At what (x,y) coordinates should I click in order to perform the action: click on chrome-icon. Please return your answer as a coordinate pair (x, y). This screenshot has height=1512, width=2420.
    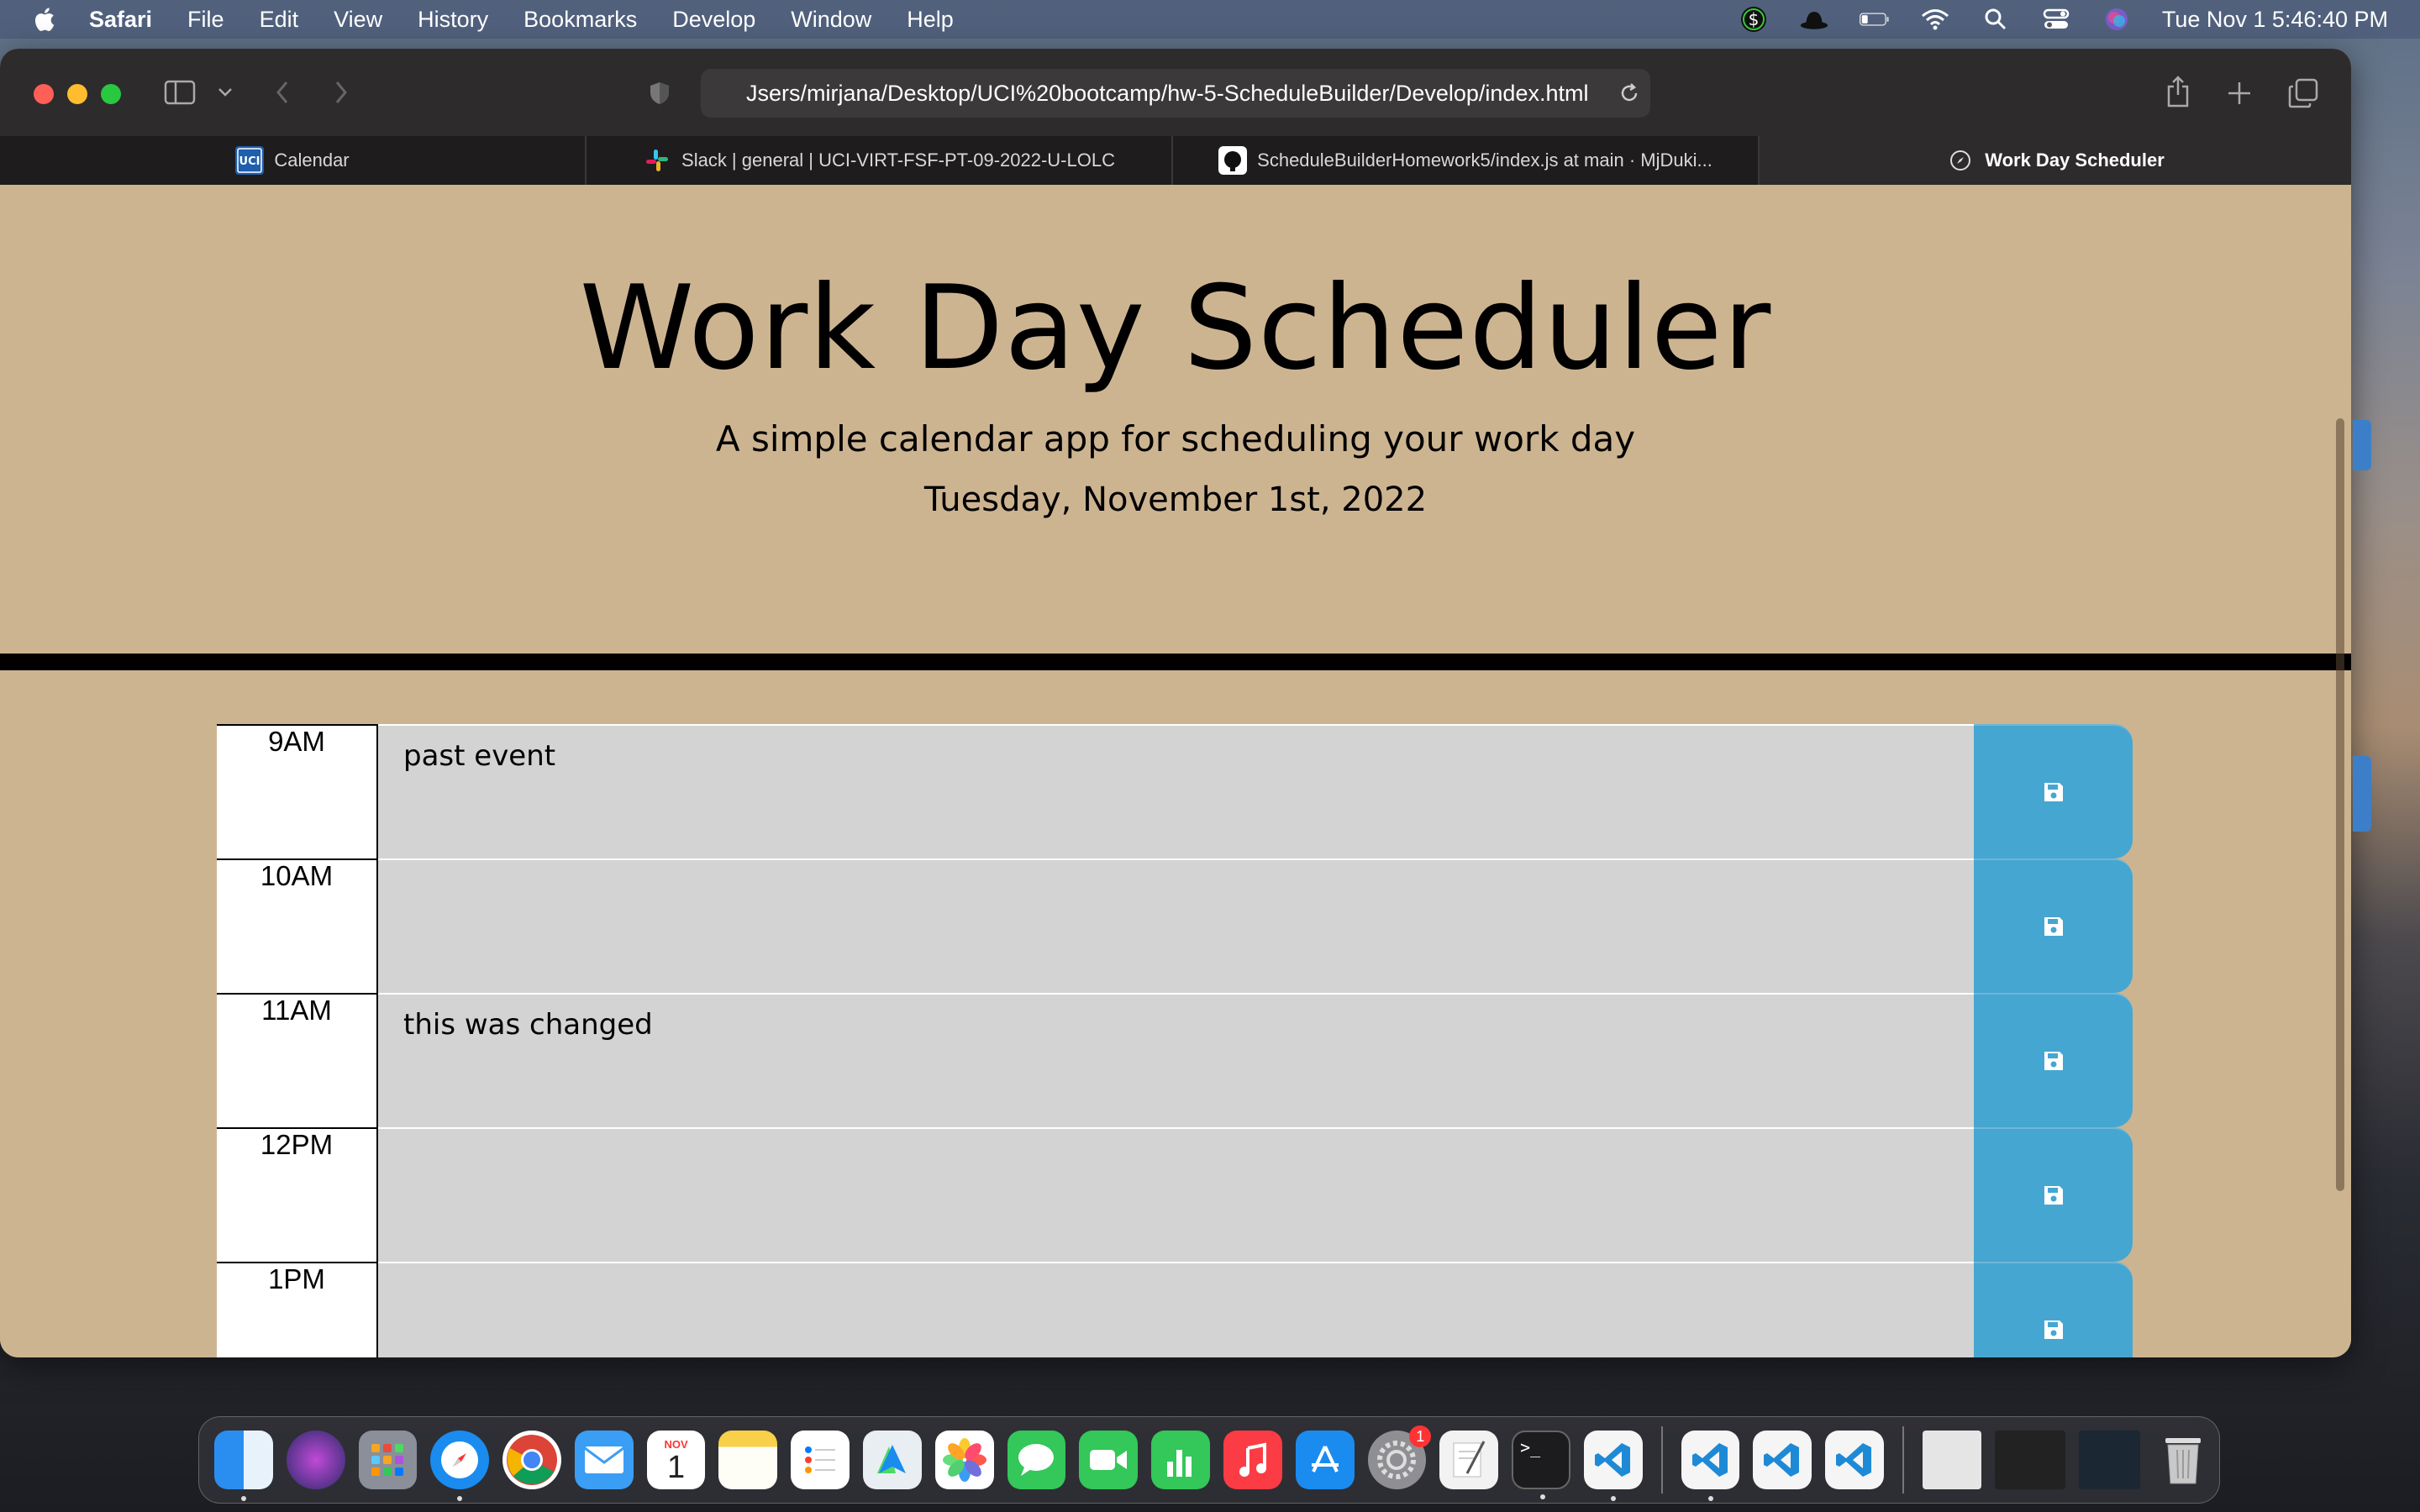
    Looking at the image, I should click on (531, 1460).